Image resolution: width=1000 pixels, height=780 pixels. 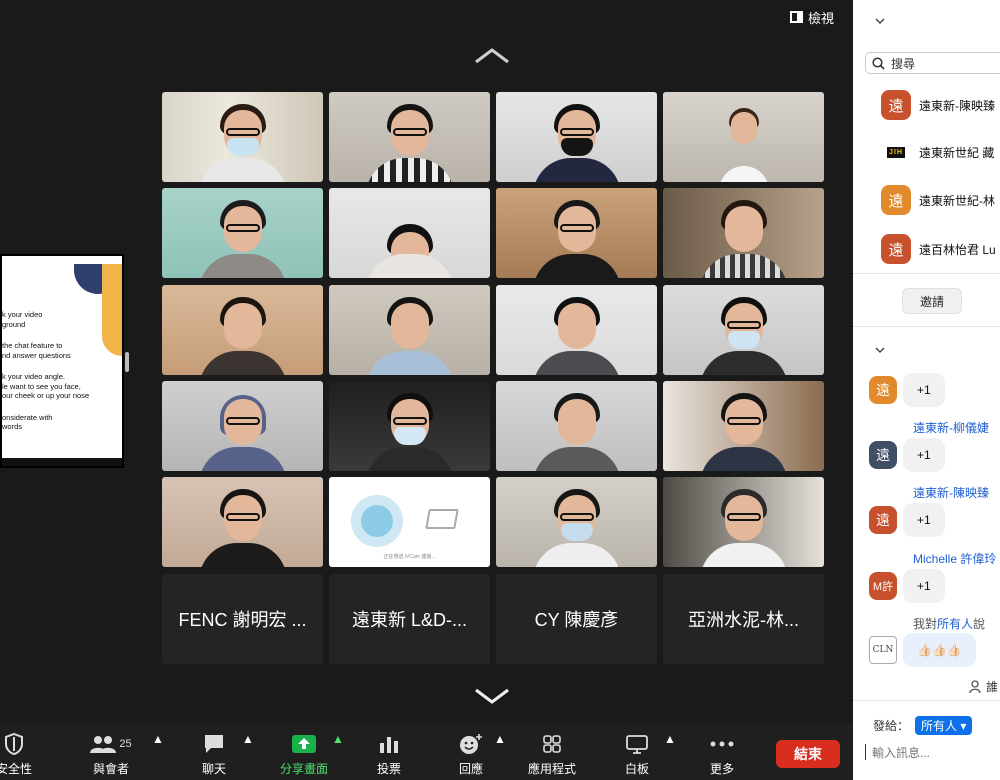 What do you see at coordinates (389, 754) in the screenshot?
I see `poll-button: 投票` at bounding box center [389, 754].